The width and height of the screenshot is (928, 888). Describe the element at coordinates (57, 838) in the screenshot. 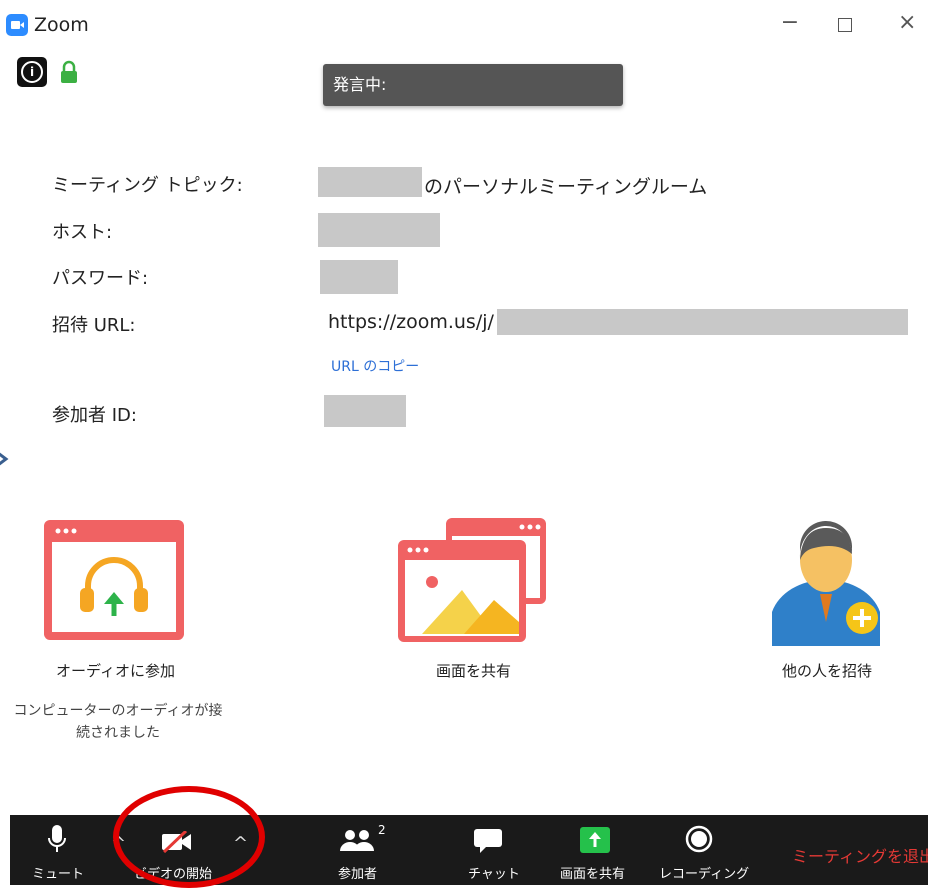

I see `microphone-icon` at that location.